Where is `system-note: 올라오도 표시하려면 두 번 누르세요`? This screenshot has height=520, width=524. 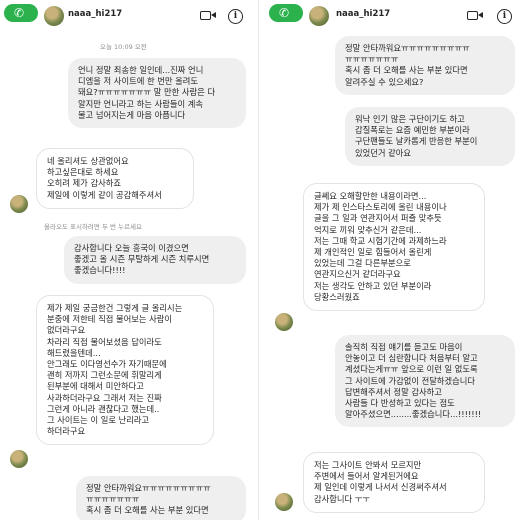
system-note: 올라오도 표시하려면 두 번 누르세요 is located at coordinates (93, 227).